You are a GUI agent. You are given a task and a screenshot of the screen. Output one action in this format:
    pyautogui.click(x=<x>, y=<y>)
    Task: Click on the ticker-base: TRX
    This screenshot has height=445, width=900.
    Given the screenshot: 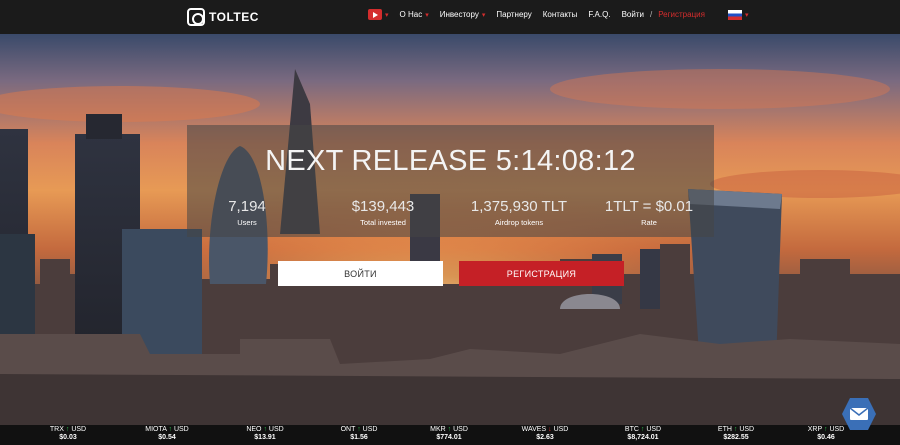 What is the action you would take?
    pyautogui.click(x=56, y=429)
    